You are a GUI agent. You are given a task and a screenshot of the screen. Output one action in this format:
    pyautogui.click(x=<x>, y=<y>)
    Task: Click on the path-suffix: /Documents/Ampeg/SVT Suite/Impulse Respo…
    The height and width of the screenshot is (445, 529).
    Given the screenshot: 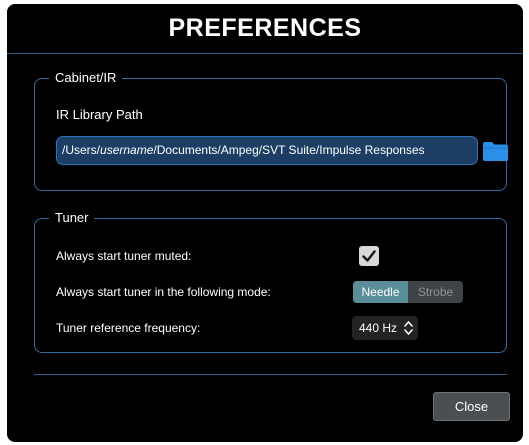 What is the action you would take?
    pyautogui.click(x=289, y=150)
    